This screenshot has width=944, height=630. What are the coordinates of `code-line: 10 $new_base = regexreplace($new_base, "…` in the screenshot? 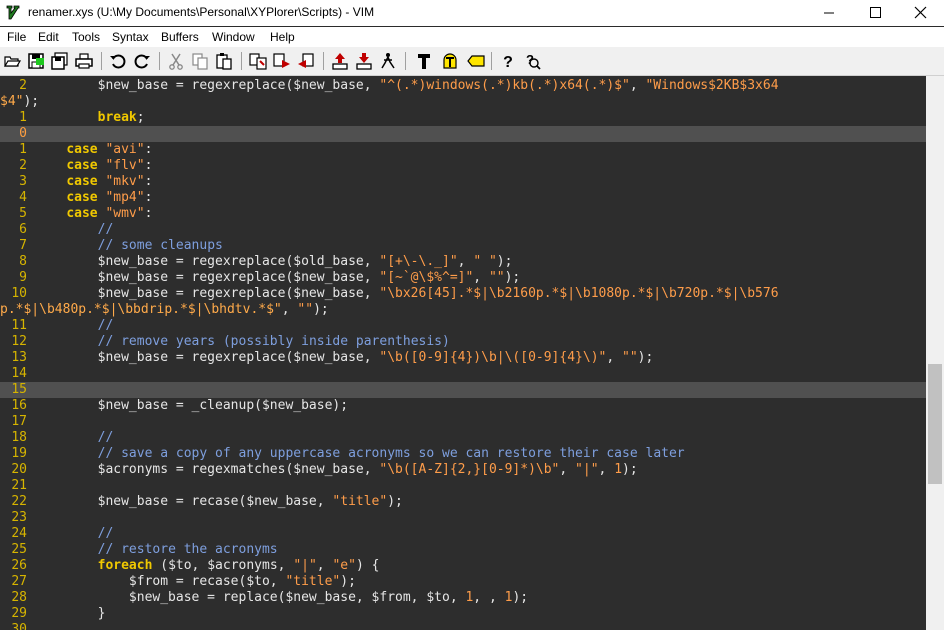 It's located at (463, 294).